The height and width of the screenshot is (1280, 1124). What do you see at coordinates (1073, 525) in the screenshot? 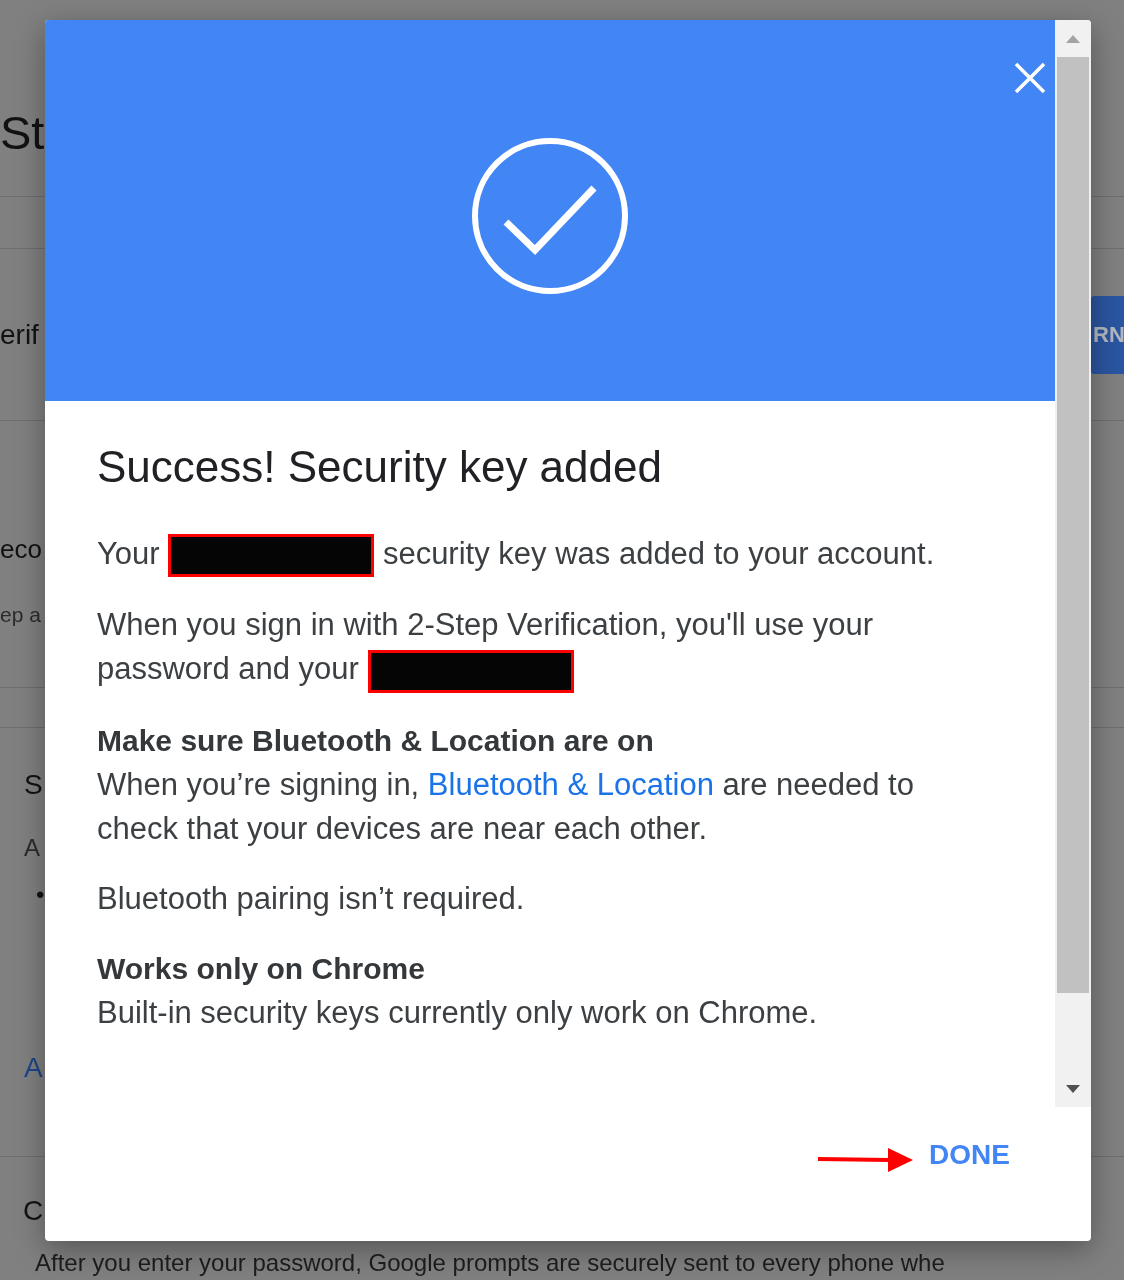
I see `scrollbar-thumb` at bounding box center [1073, 525].